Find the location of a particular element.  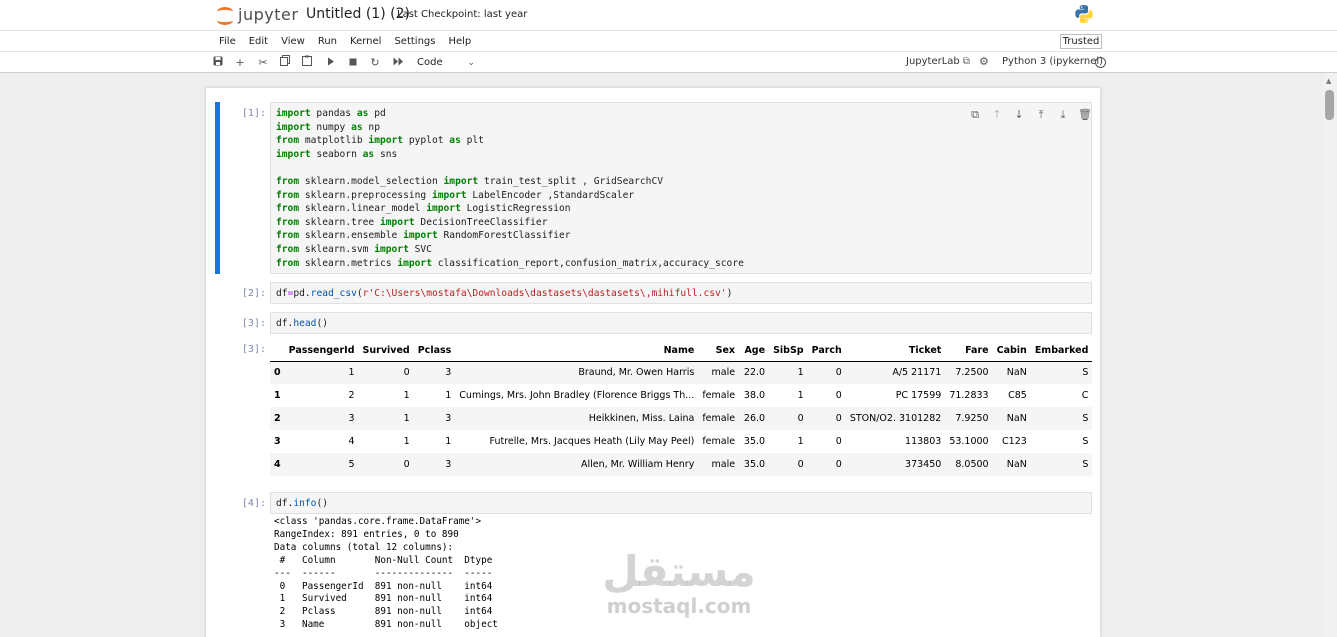

scroll-up-icon: ▲ is located at coordinates (1328, 81).